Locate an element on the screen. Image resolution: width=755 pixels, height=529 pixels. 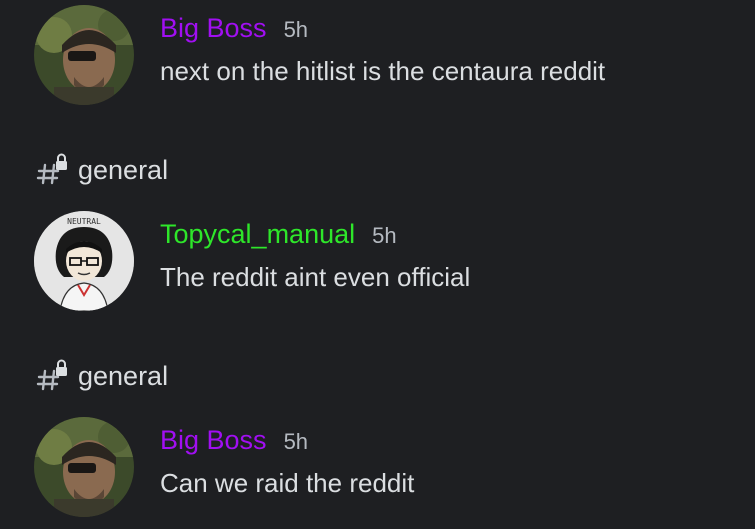
author-name: Topycal_manual is located at coordinates (257, 234).